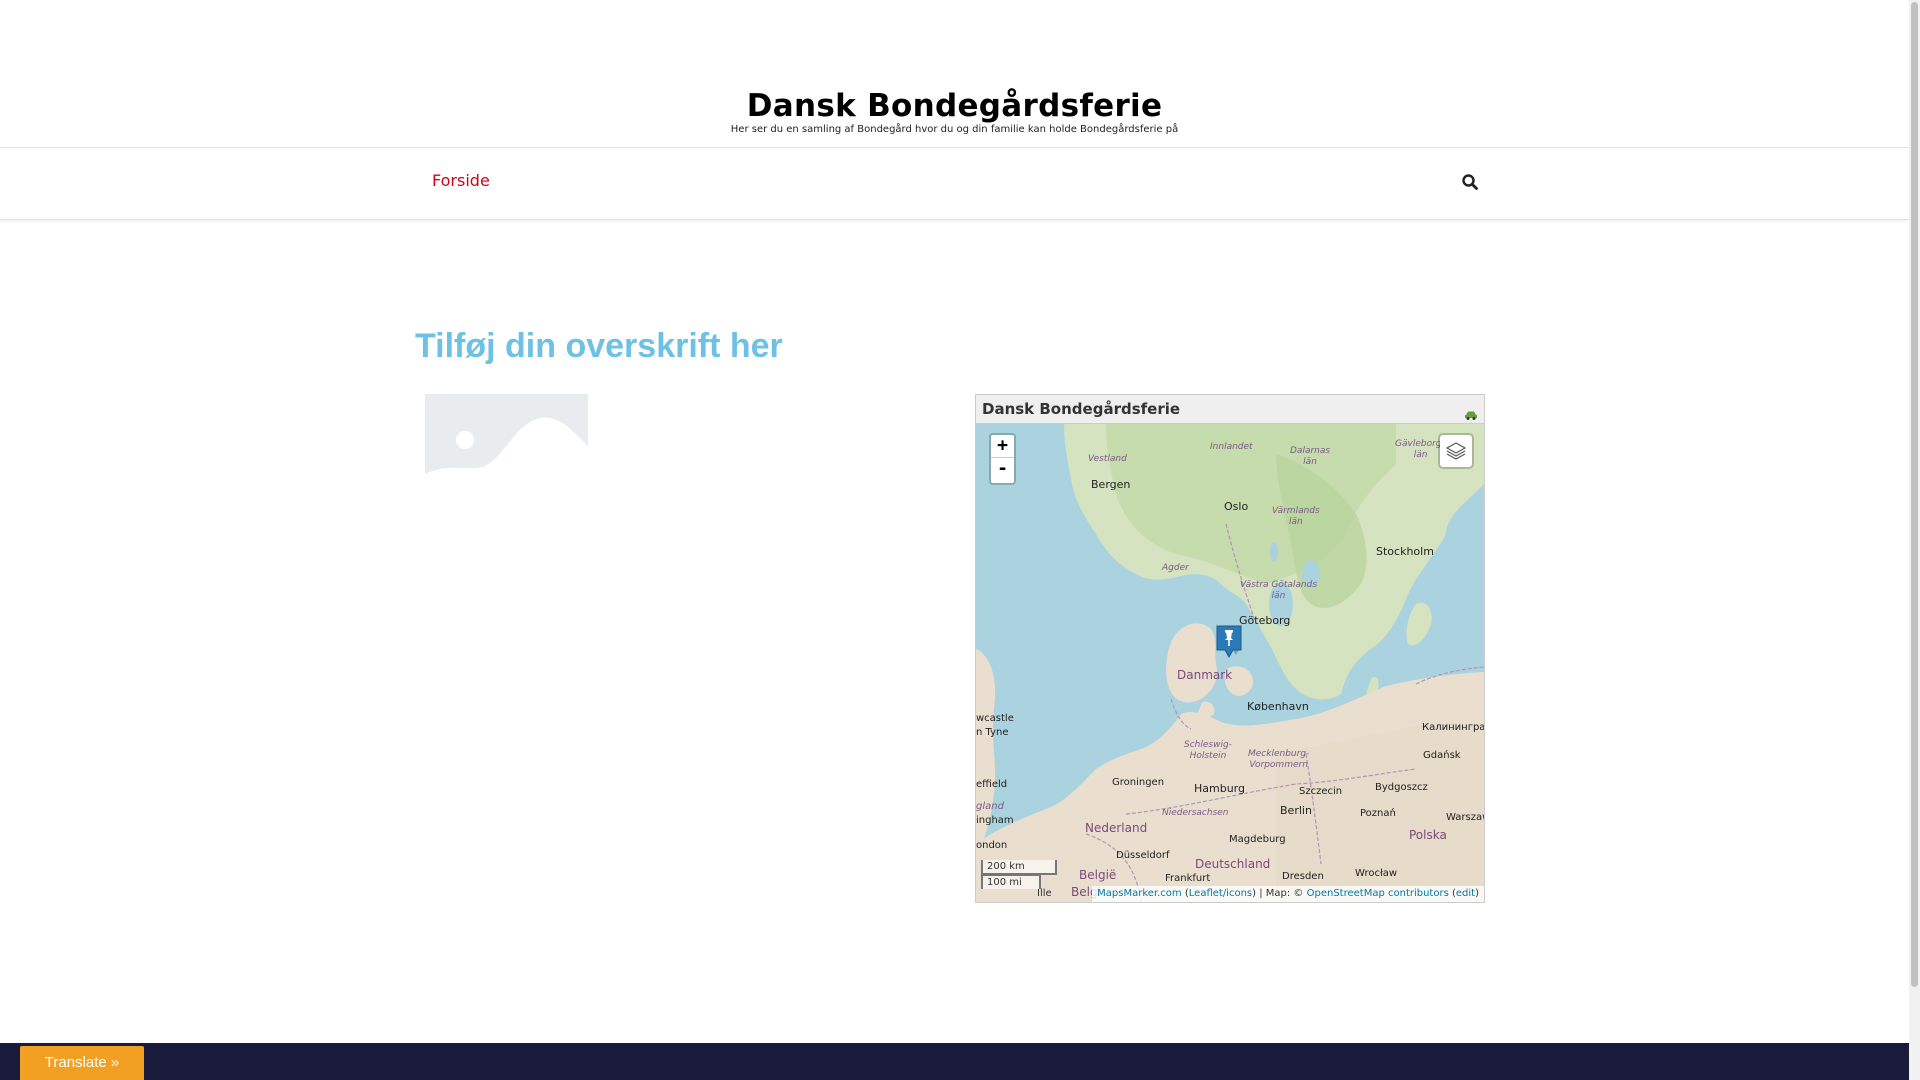 The image size is (1920, 1080). What do you see at coordinates (1453, 727) in the screenshot?
I see `map-label-kaliningrad: Калининград` at bounding box center [1453, 727].